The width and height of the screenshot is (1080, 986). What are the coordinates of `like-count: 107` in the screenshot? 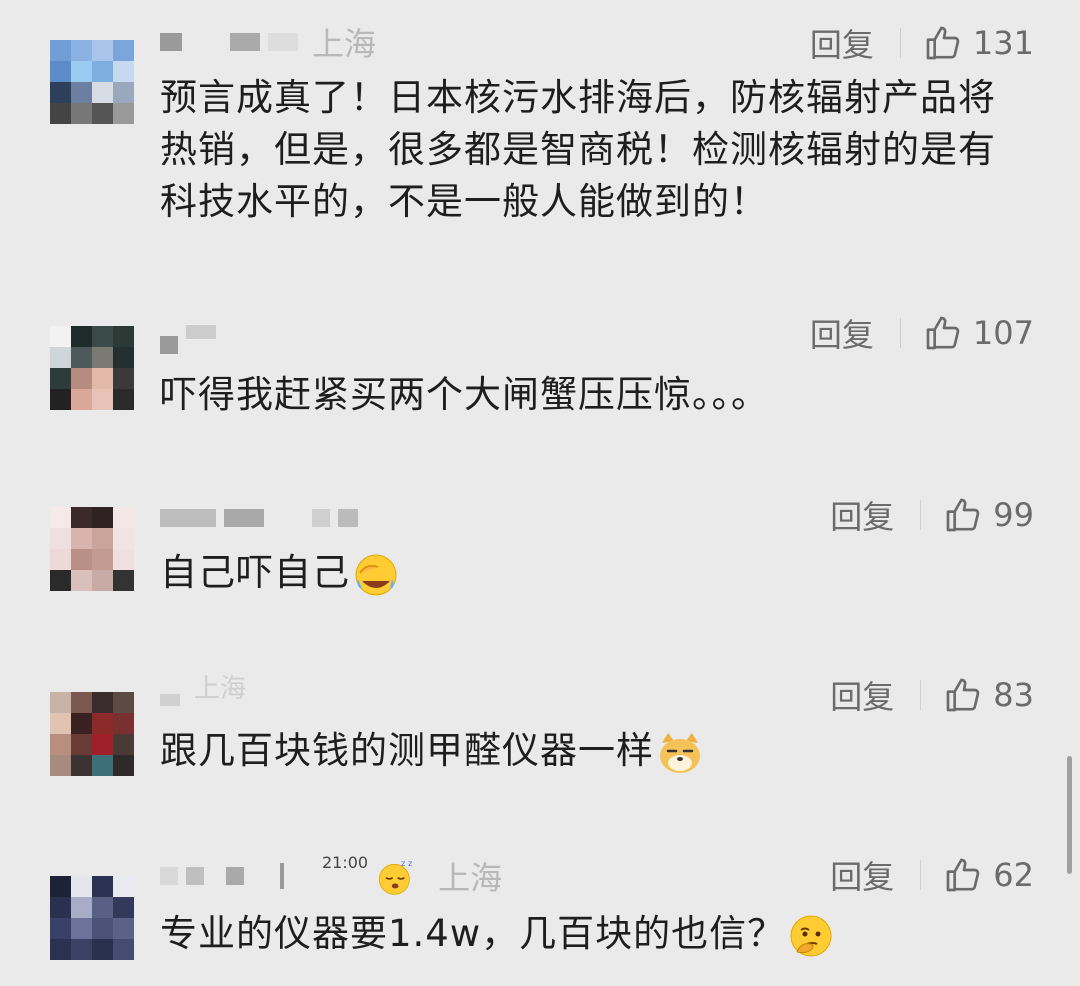 It's located at (1003, 333).